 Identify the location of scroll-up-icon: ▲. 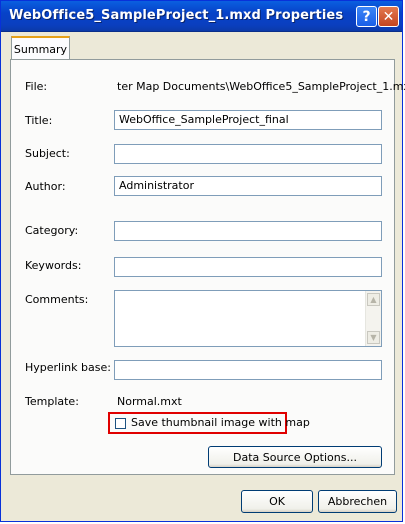
(373, 299).